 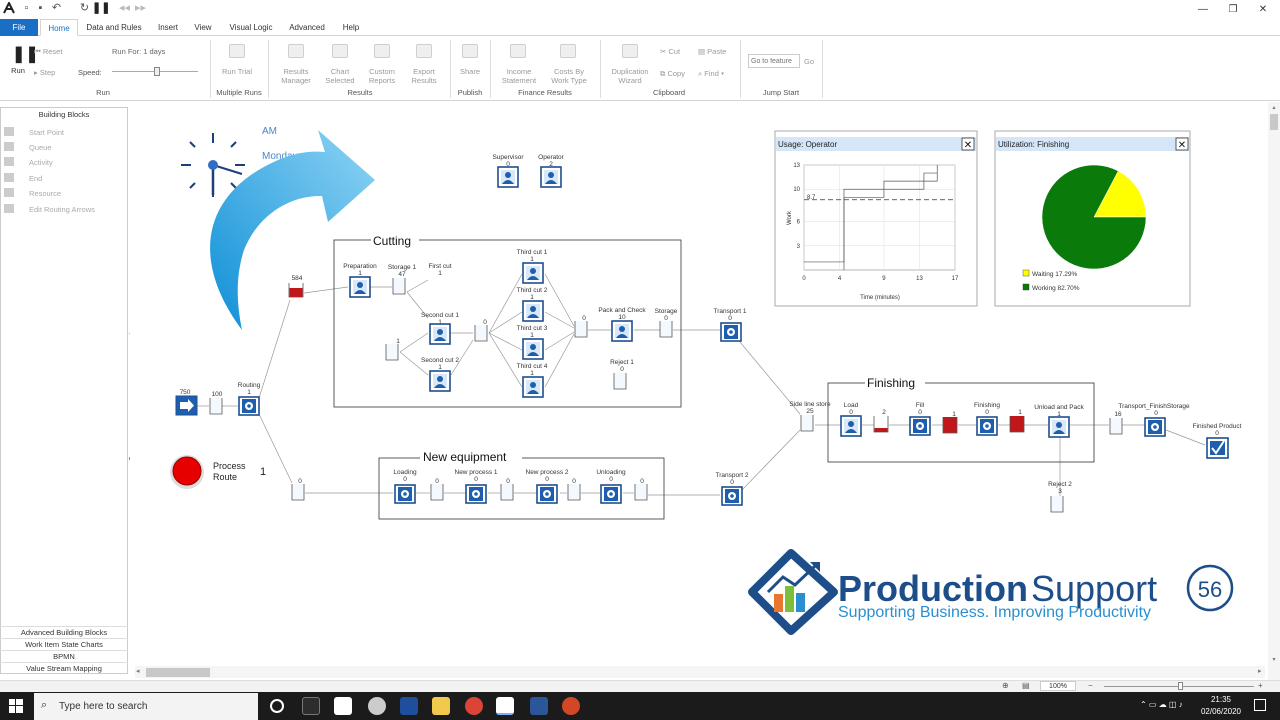 I want to click on clock-time: 21:35, so click(x=1221, y=699).